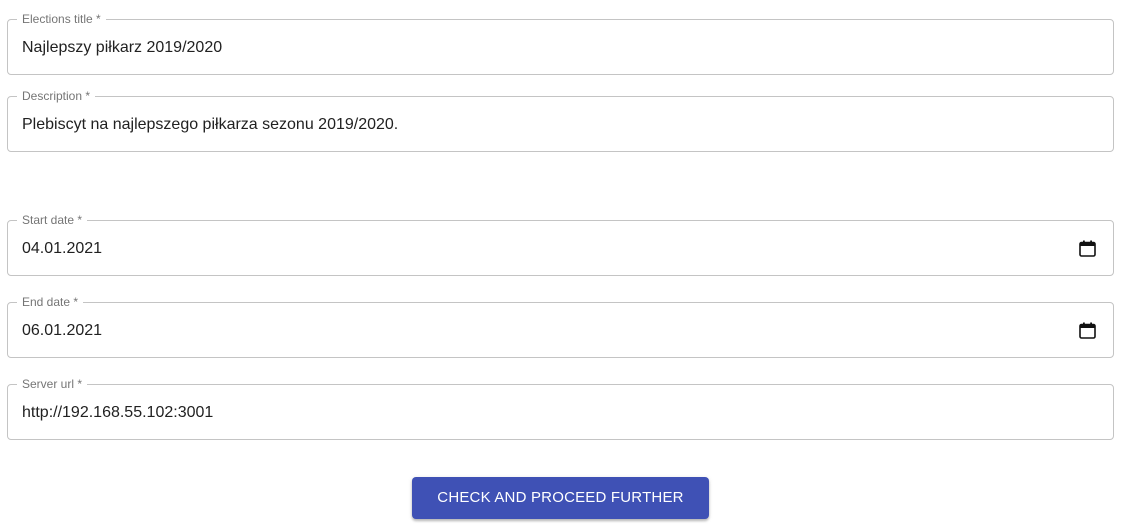 This screenshot has width=1122, height=526. I want to click on check-and-proceed-button: CHECK AND PROCEED FURTHER, so click(560, 498).